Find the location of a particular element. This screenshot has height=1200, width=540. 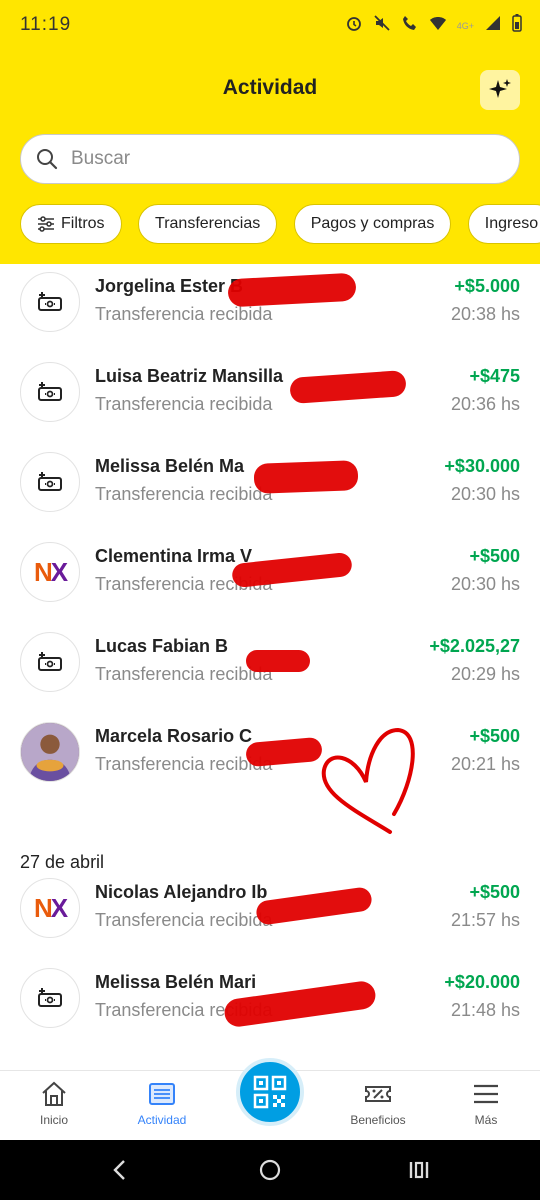

qr-scan-button is located at coordinates (270, 1092).